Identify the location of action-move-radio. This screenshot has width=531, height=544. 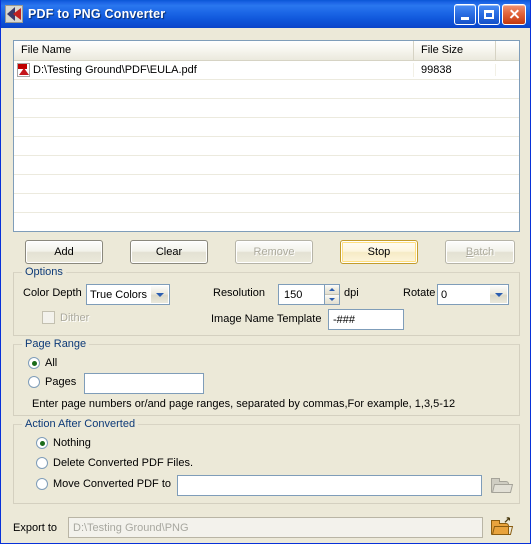
(42, 484).